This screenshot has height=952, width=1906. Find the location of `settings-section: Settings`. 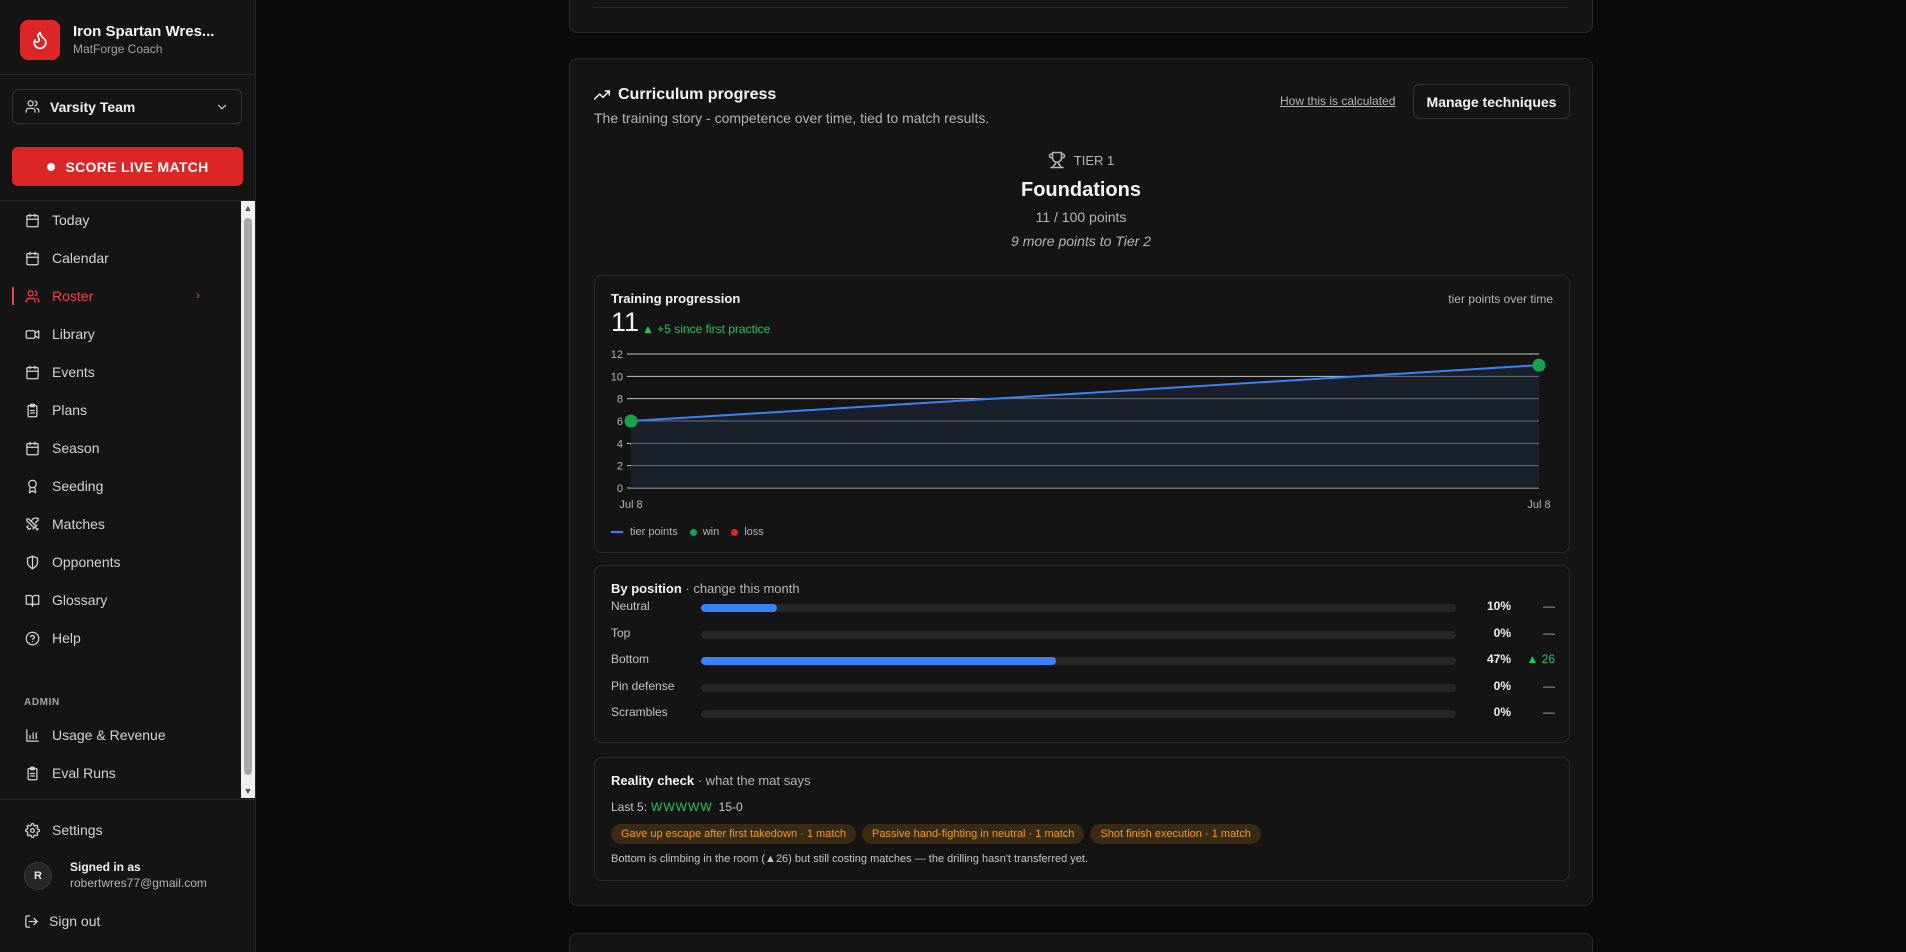

settings-section: Settings is located at coordinates (127, 830).